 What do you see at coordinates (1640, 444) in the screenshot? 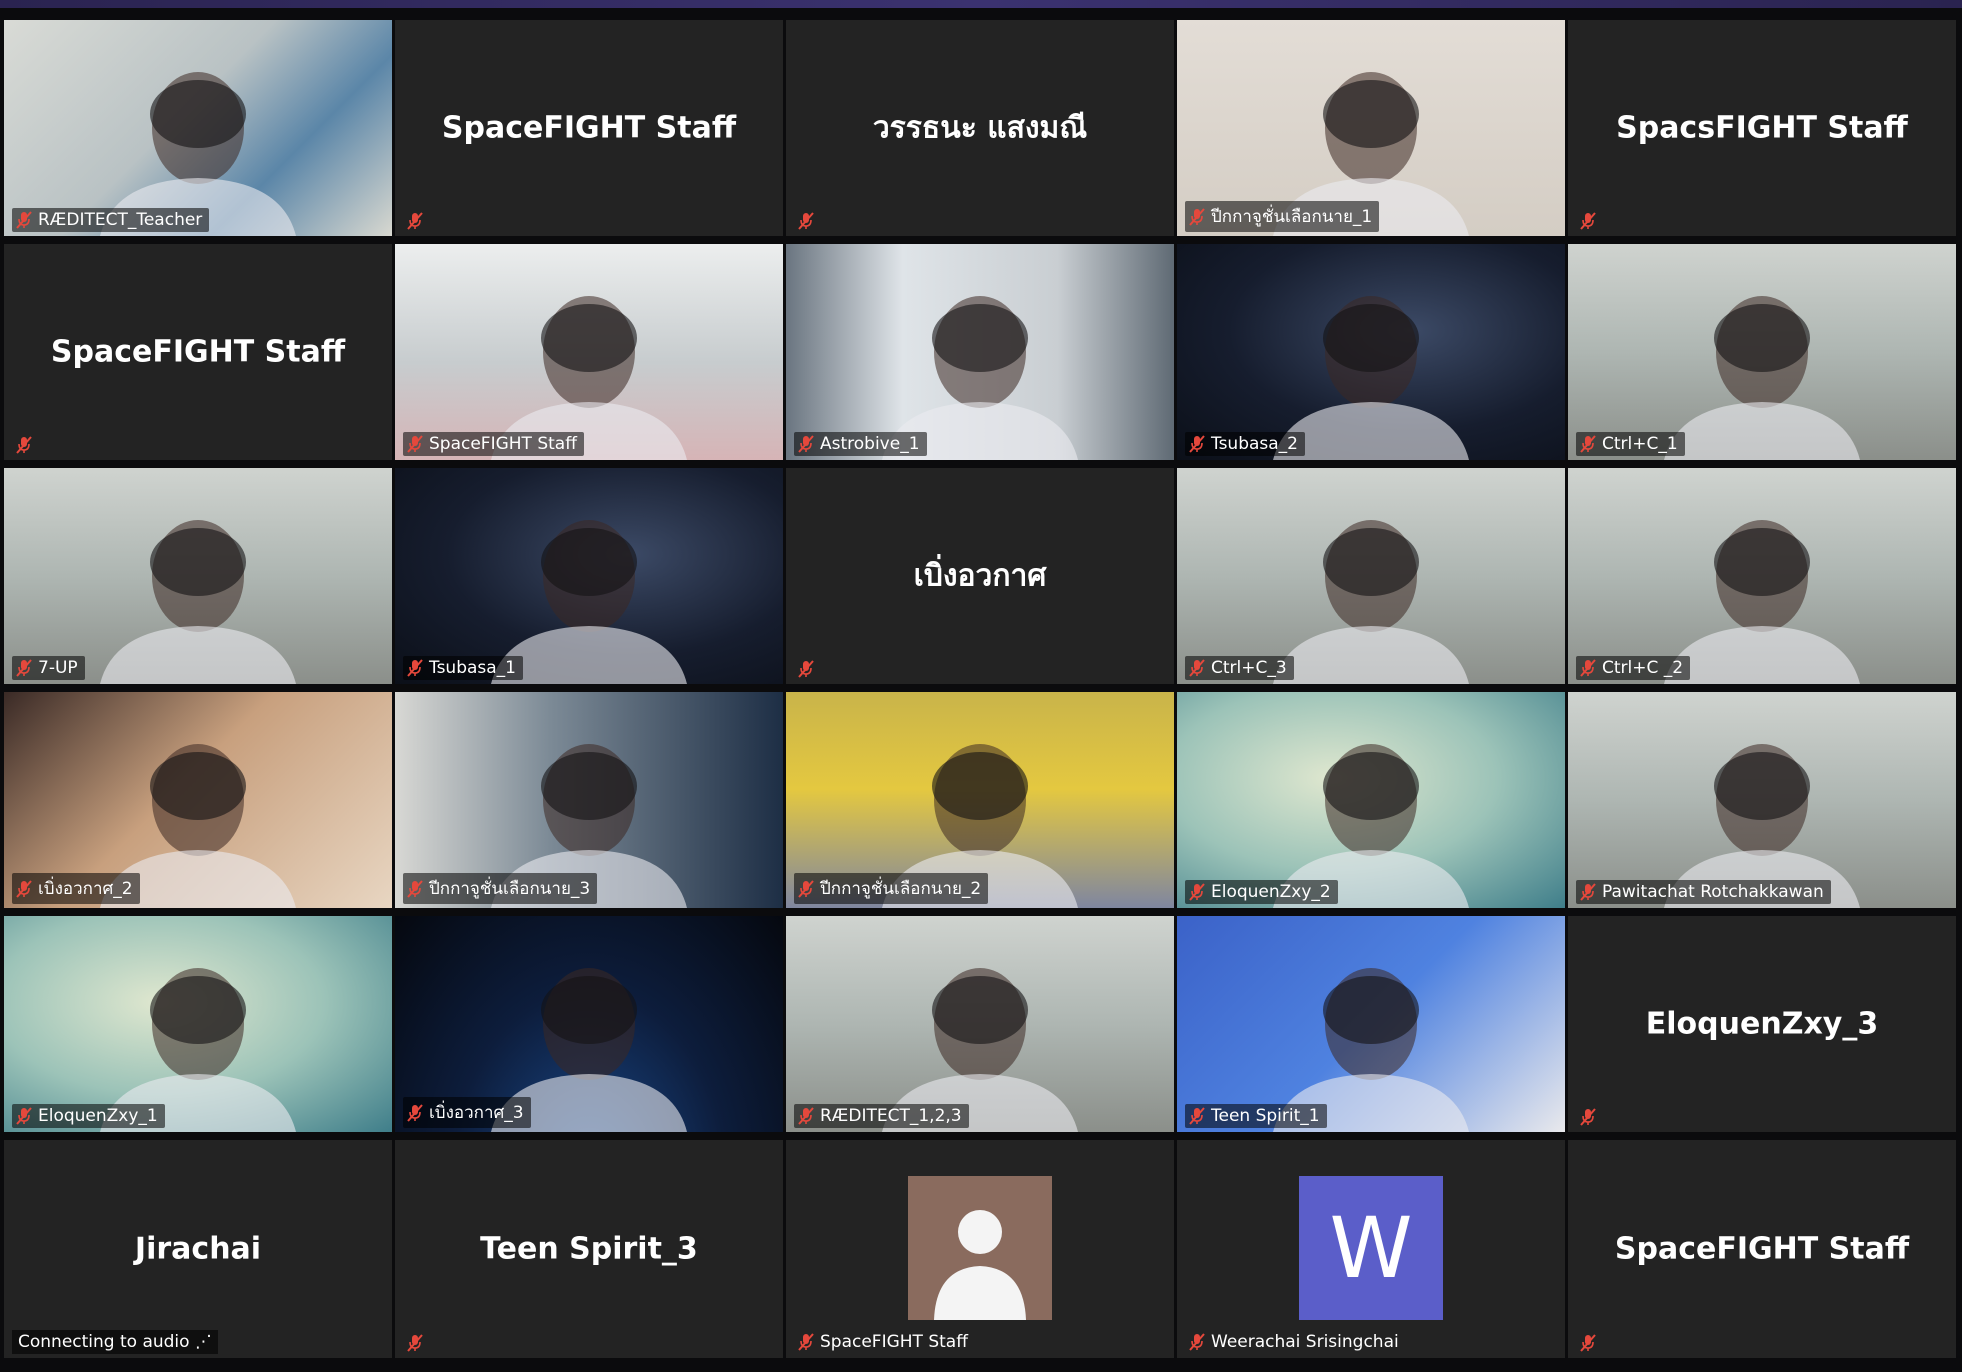
I see `participant-name: Ctrl+C_1` at bounding box center [1640, 444].